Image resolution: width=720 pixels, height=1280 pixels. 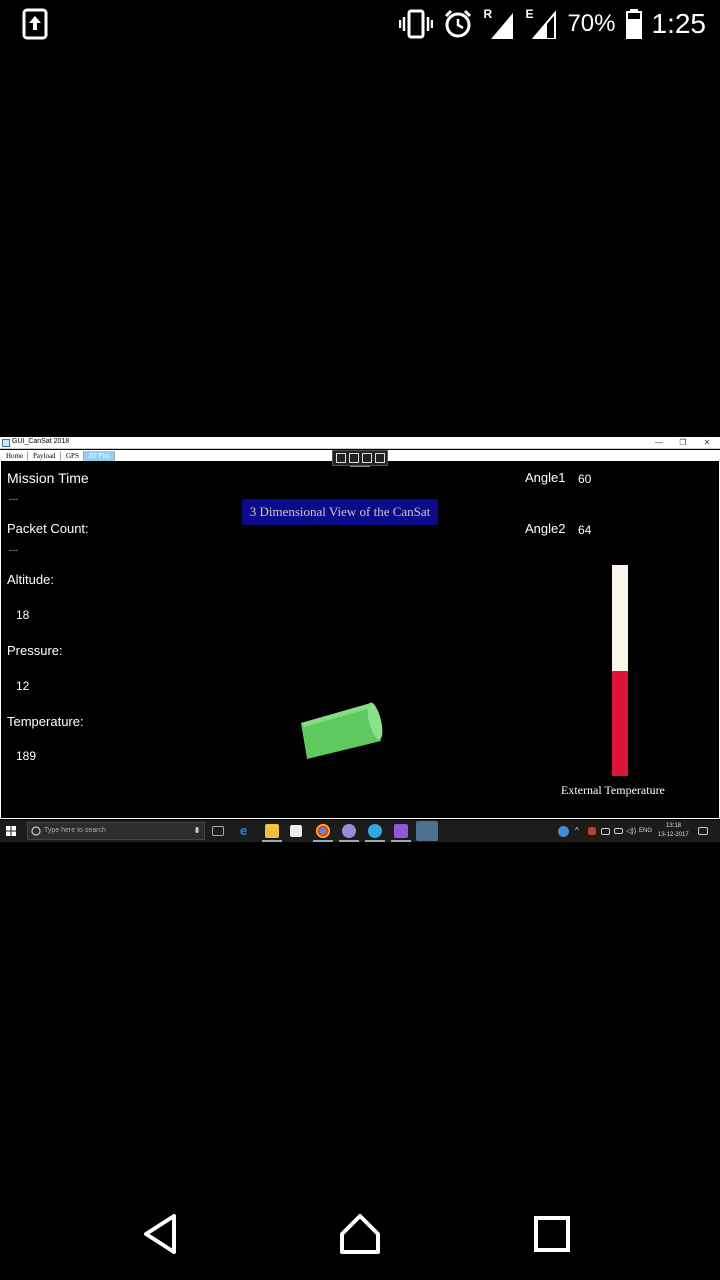 I want to click on close-button: ✕, so click(x=707, y=442).